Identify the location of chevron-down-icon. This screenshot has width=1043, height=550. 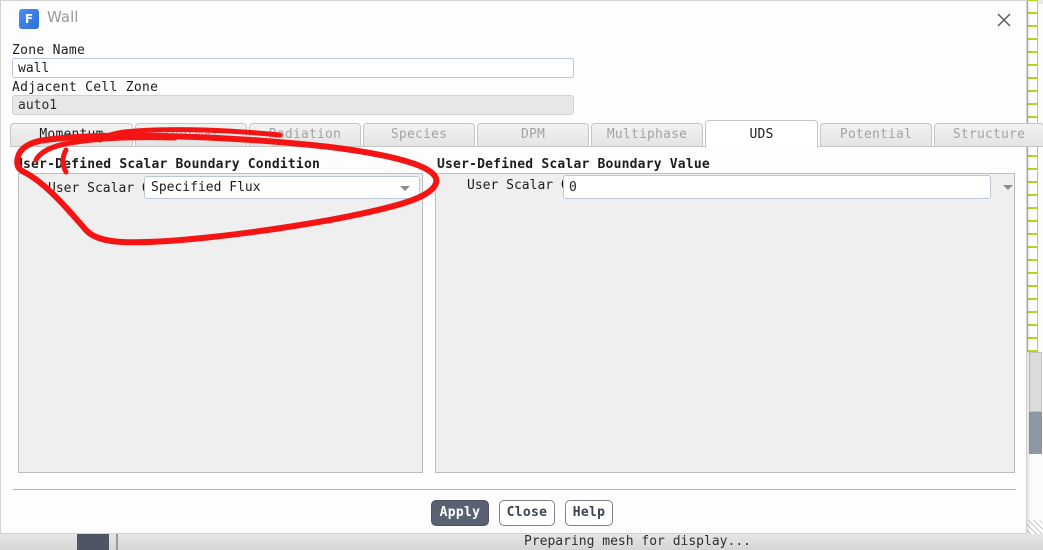
(405, 188).